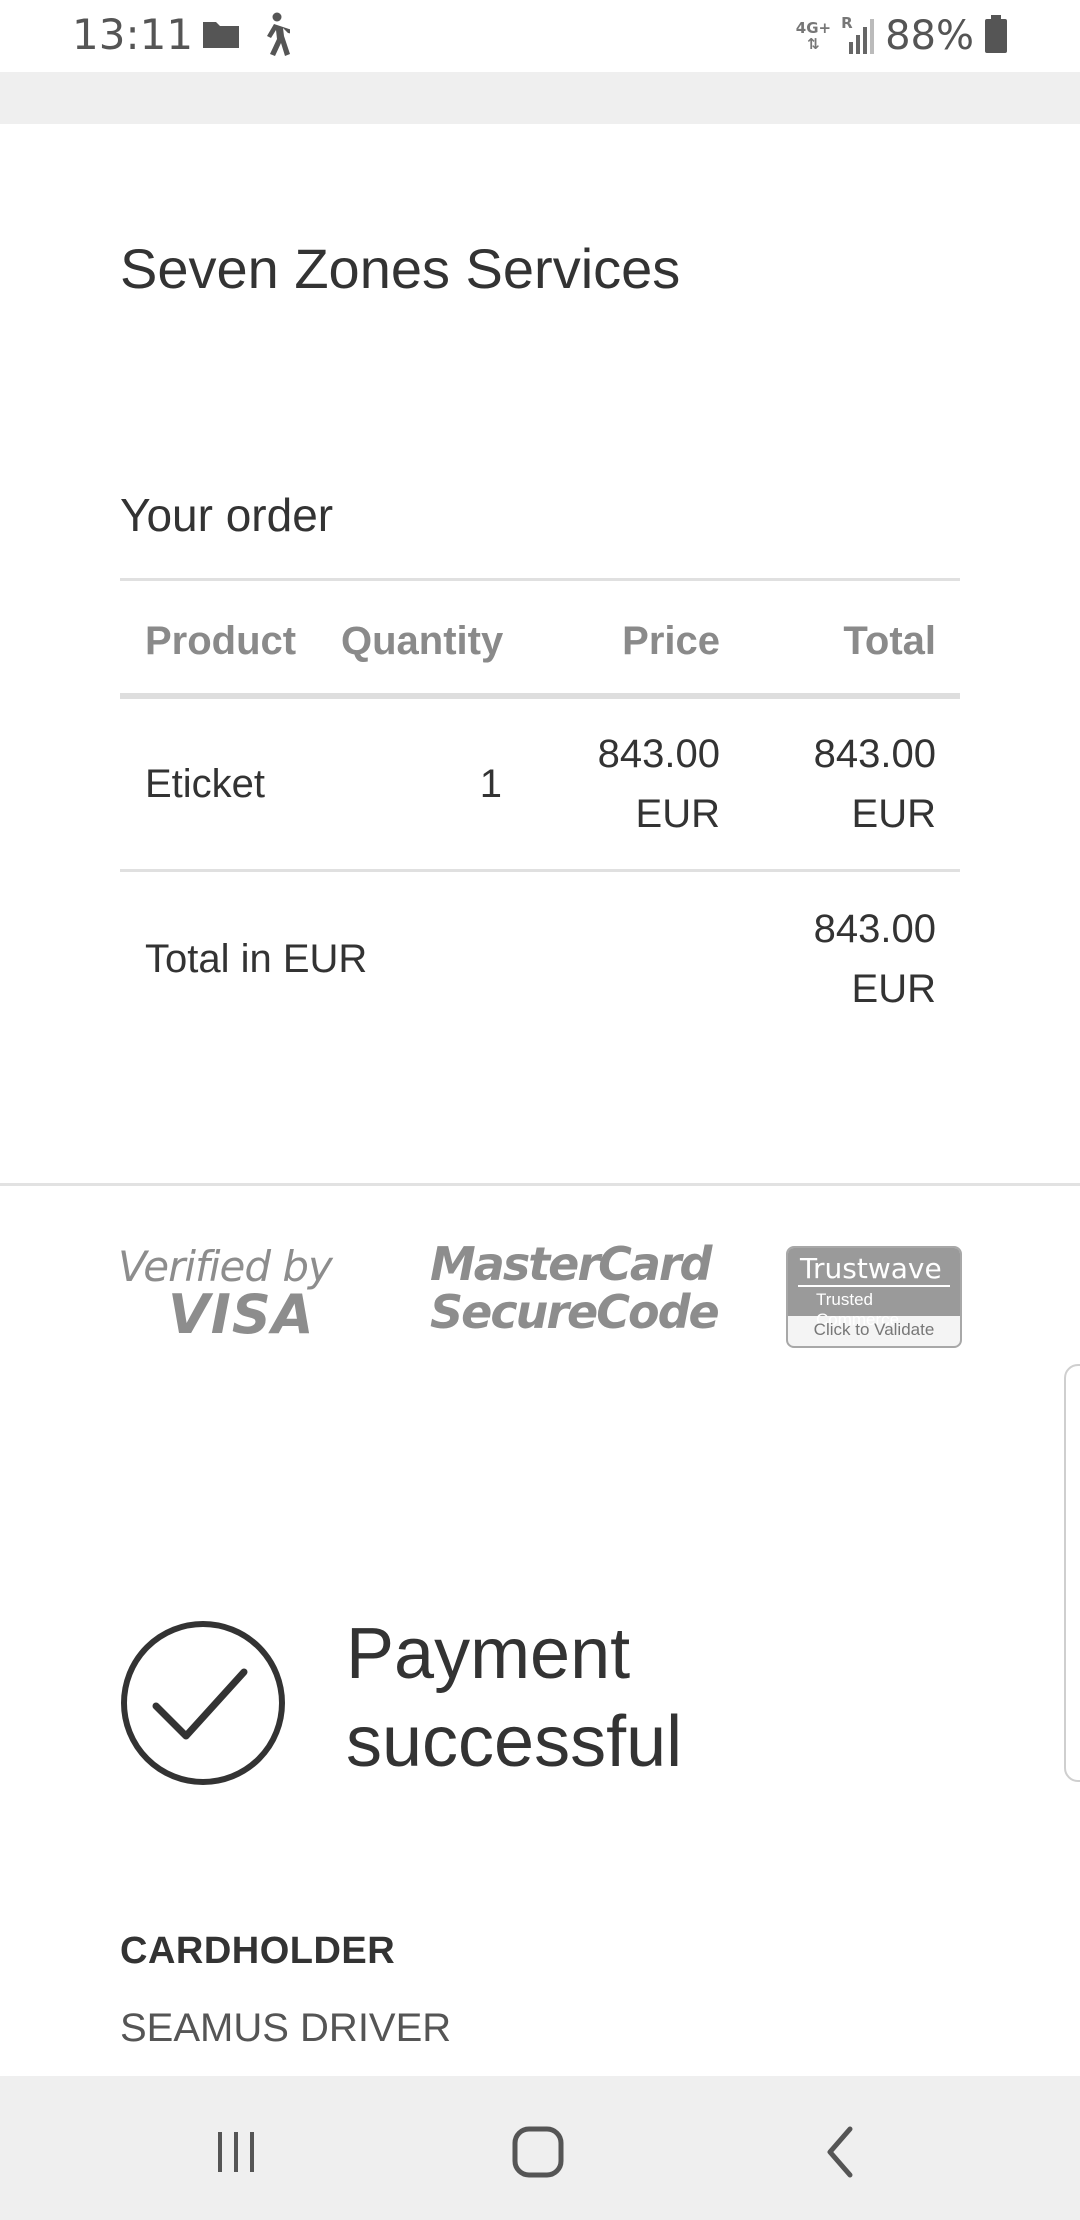 Image resolution: width=1080 pixels, height=2220 pixels. What do you see at coordinates (929, 36) in the screenshot?
I see `battery-percent: 88%` at bounding box center [929, 36].